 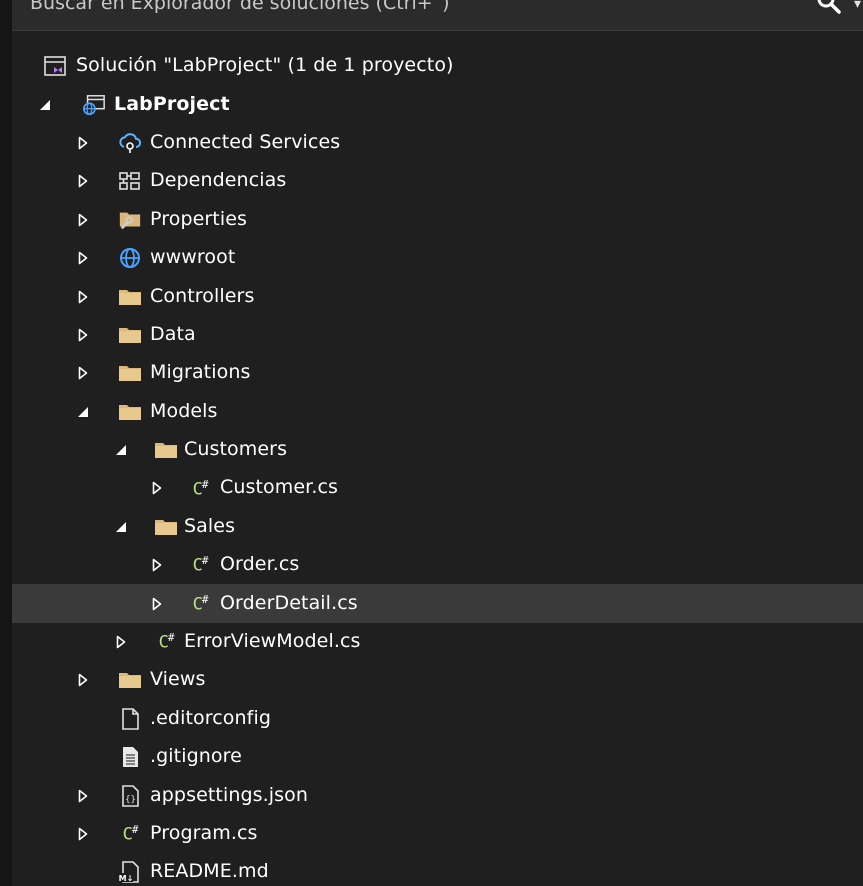 What do you see at coordinates (6, 443) in the screenshot?
I see `left-edge` at bounding box center [6, 443].